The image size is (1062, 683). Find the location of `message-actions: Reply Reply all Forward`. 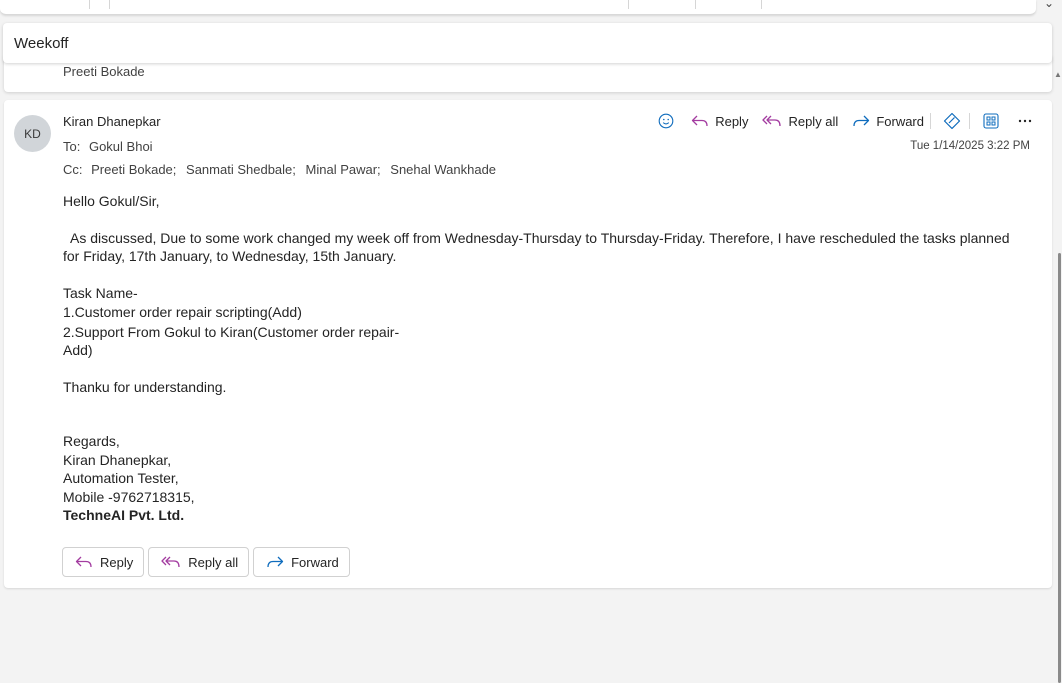

message-actions: Reply Reply all Forward is located at coordinates (840, 121).